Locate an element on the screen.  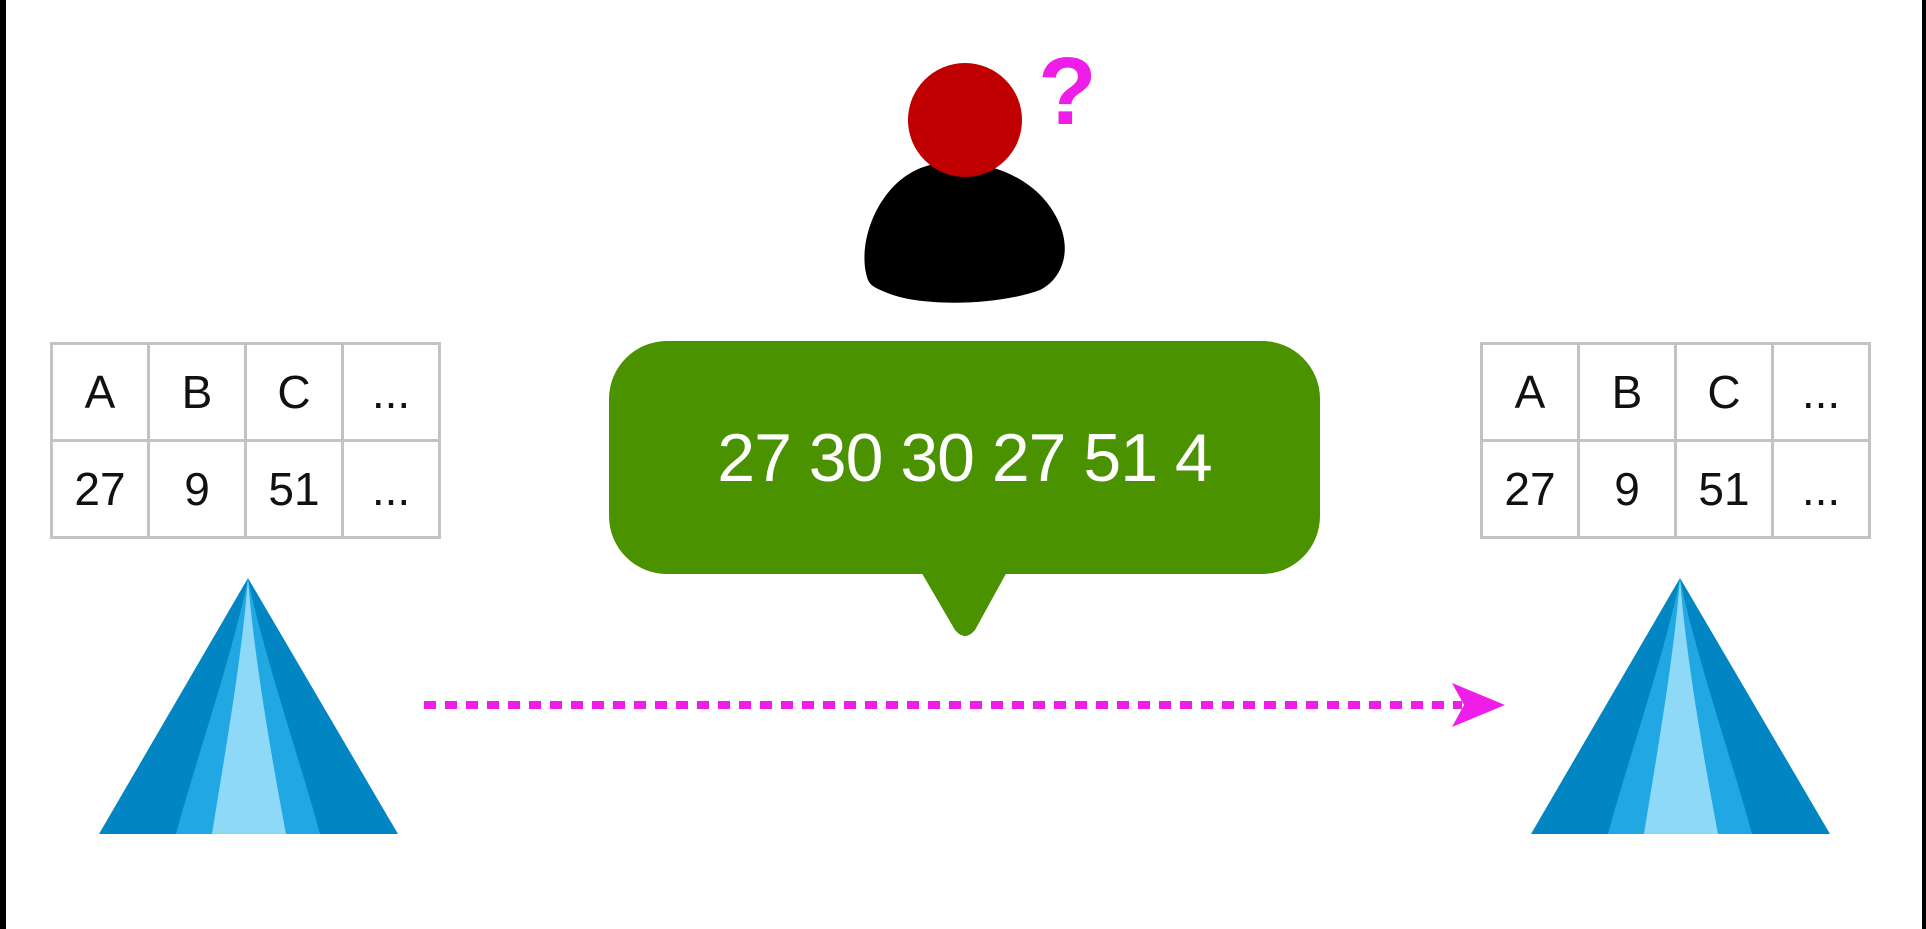
left-table-cell: 27 is located at coordinates (100, 489).